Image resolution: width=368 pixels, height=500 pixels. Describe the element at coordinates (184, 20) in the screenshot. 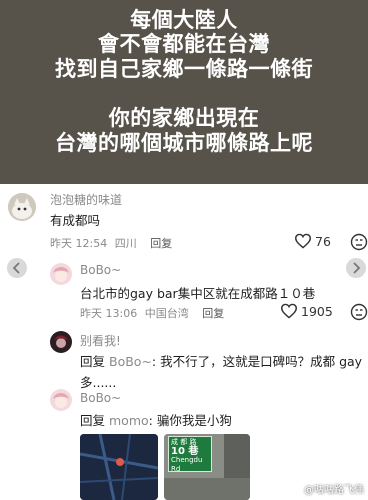

I see `header-line-1: 每個大陸人` at that location.